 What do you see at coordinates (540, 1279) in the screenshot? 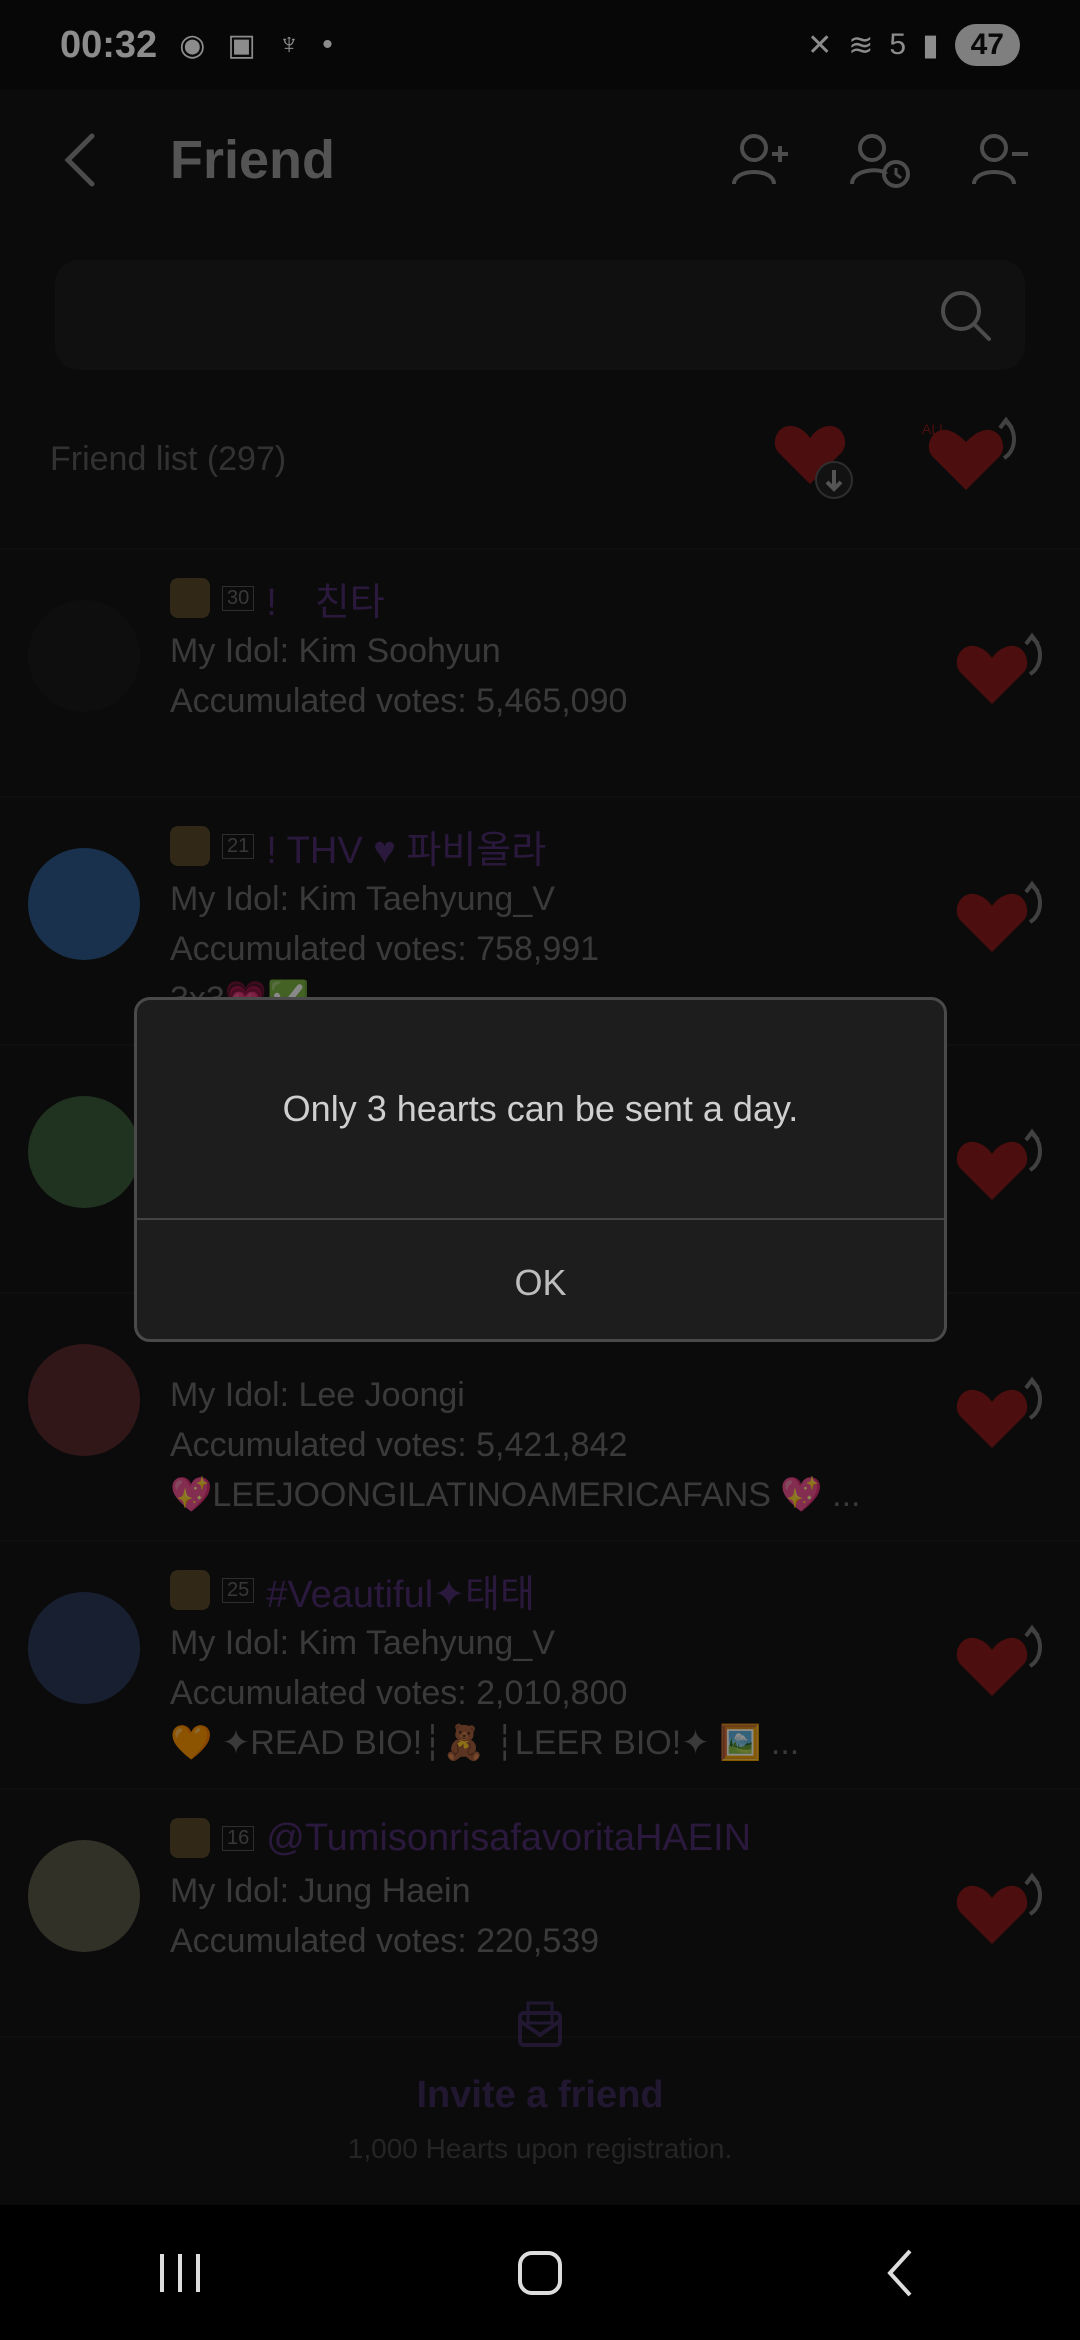
I see `ok-button: OK` at bounding box center [540, 1279].